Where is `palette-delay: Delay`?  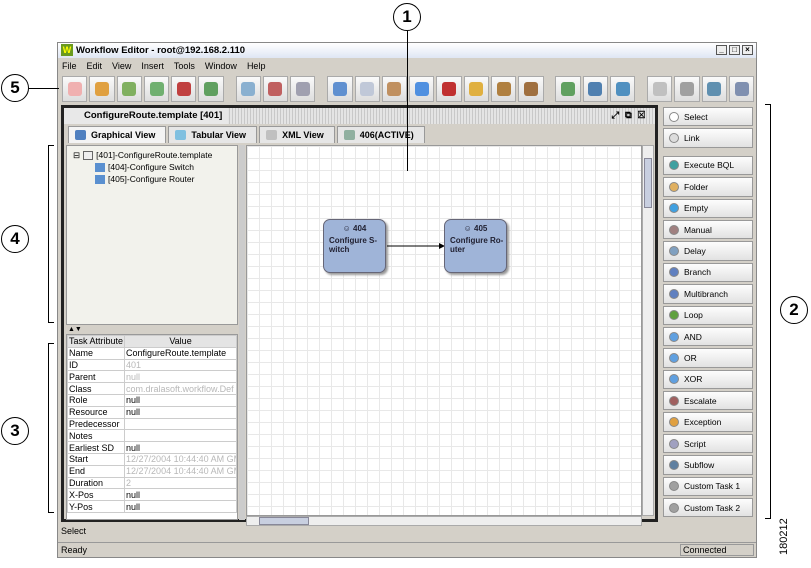 palette-delay: Delay is located at coordinates (708, 251).